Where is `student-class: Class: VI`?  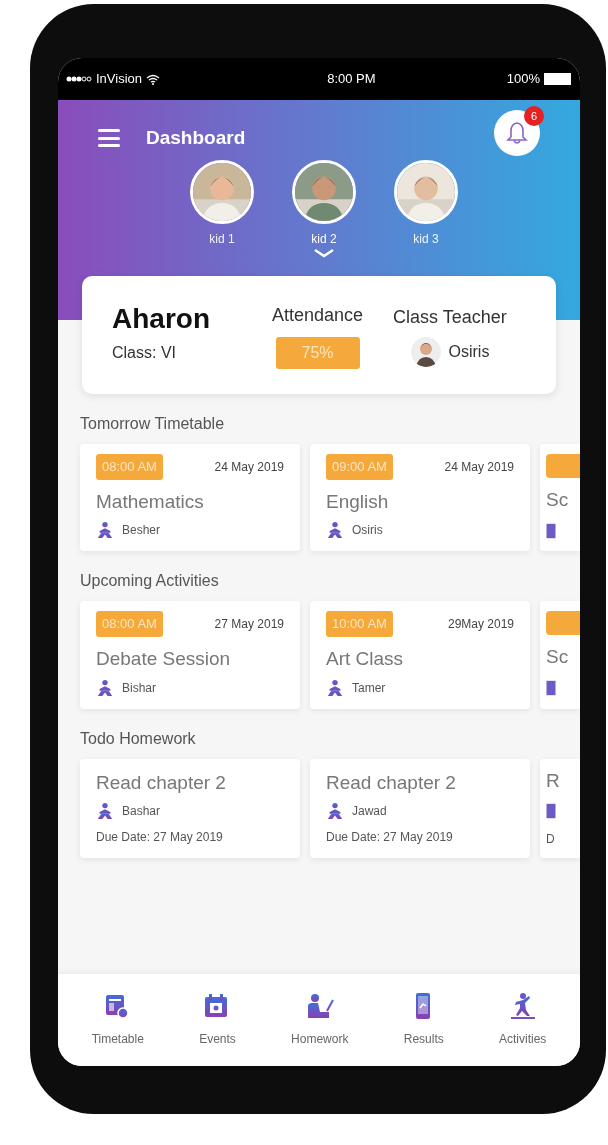 student-class: Class: VI is located at coordinates (144, 353).